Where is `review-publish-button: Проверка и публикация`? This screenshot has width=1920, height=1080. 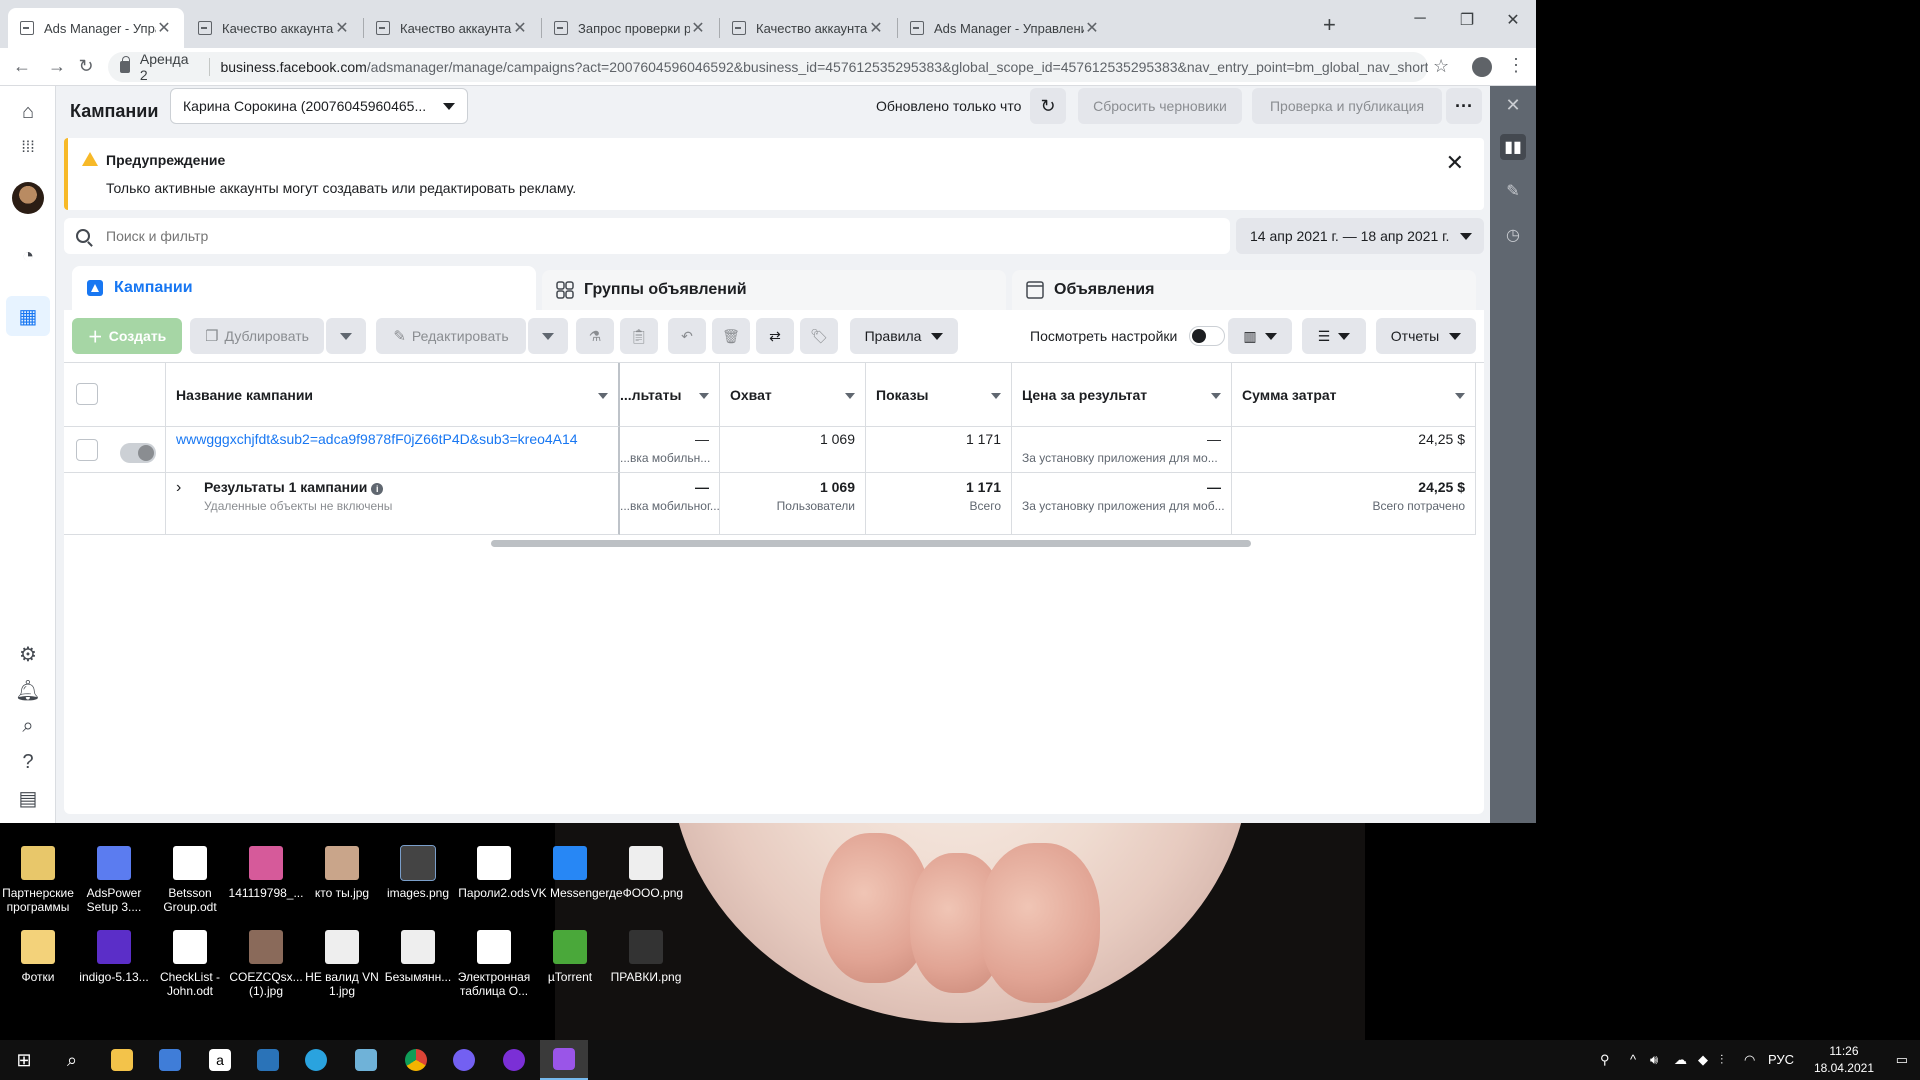
review-publish-button: Проверка и публикация is located at coordinates (1347, 106).